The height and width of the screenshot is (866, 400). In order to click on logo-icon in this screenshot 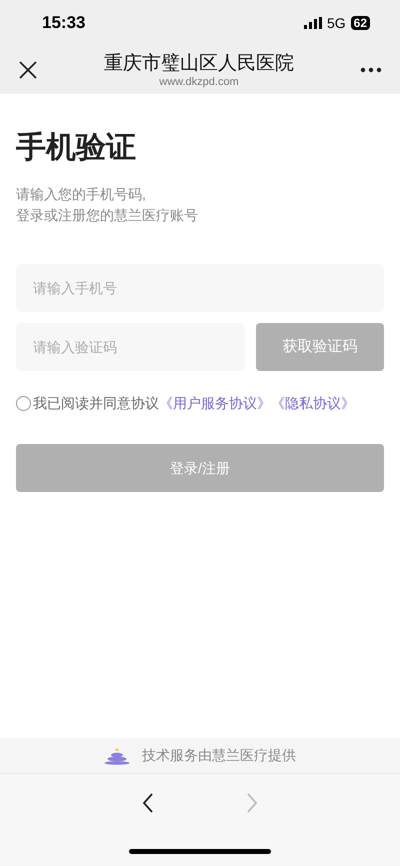, I will do `click(117, 755)`.